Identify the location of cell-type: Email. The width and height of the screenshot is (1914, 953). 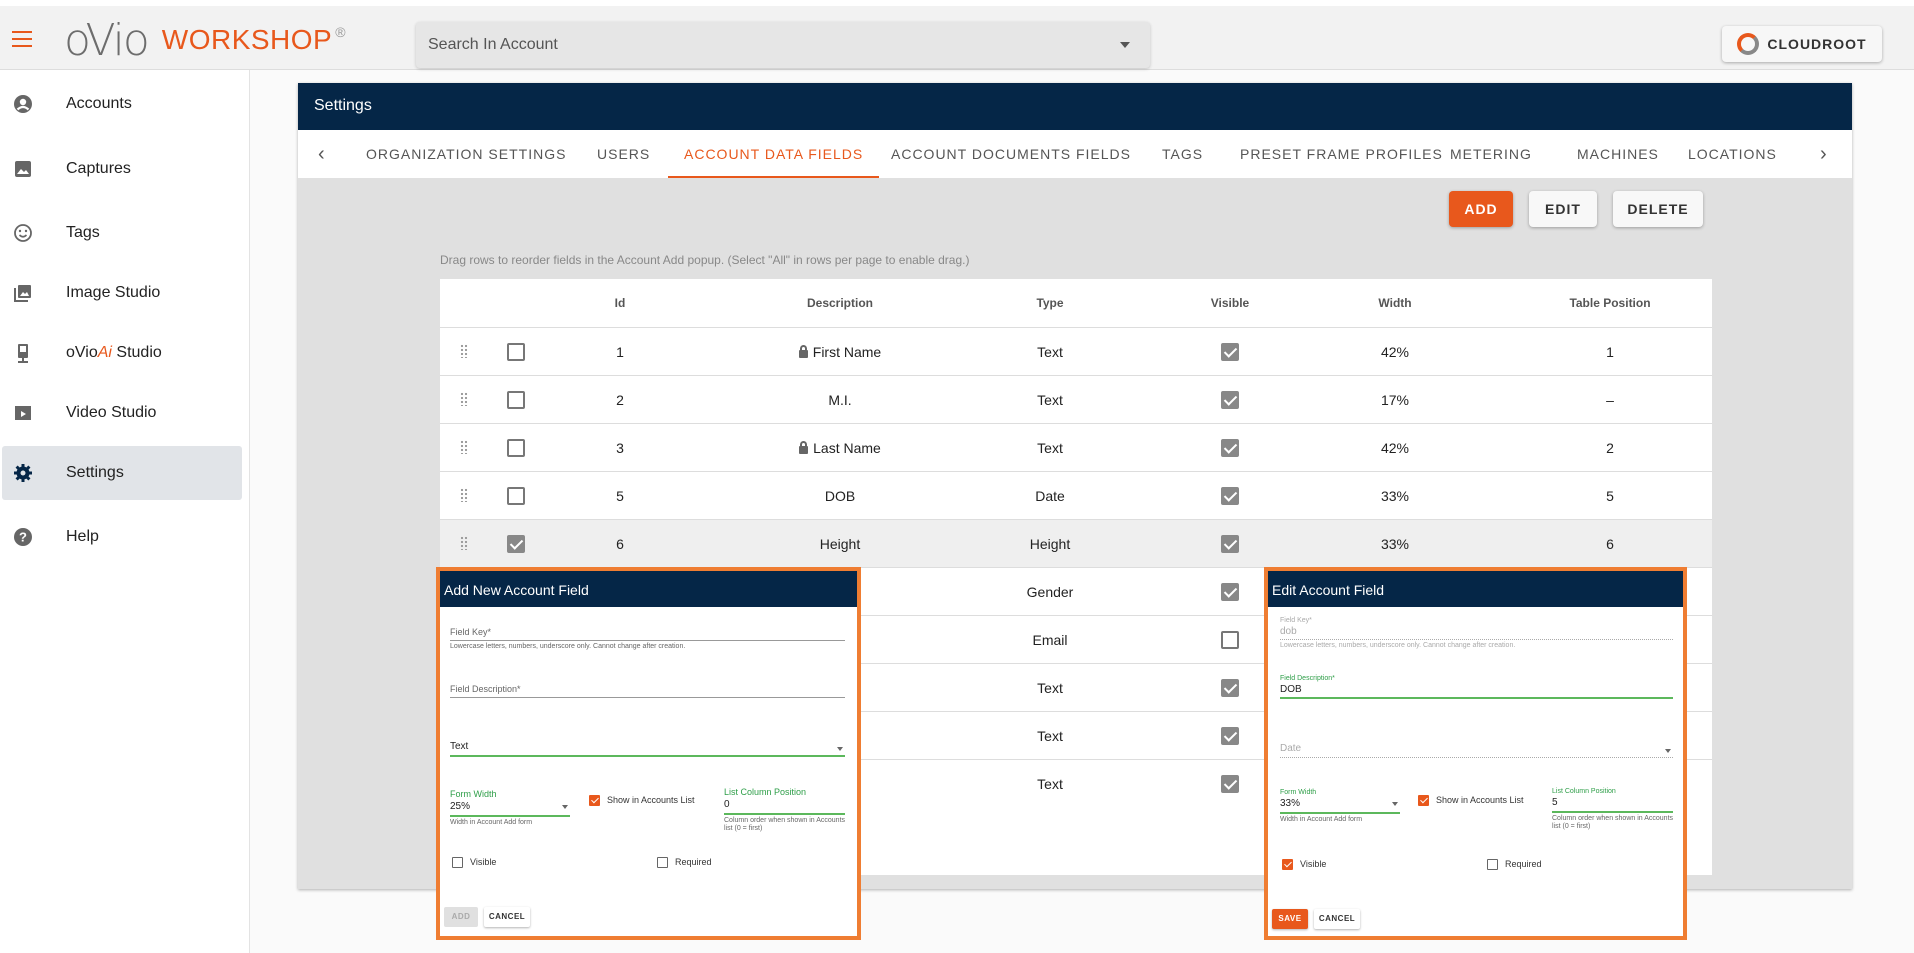
(1050, 640).